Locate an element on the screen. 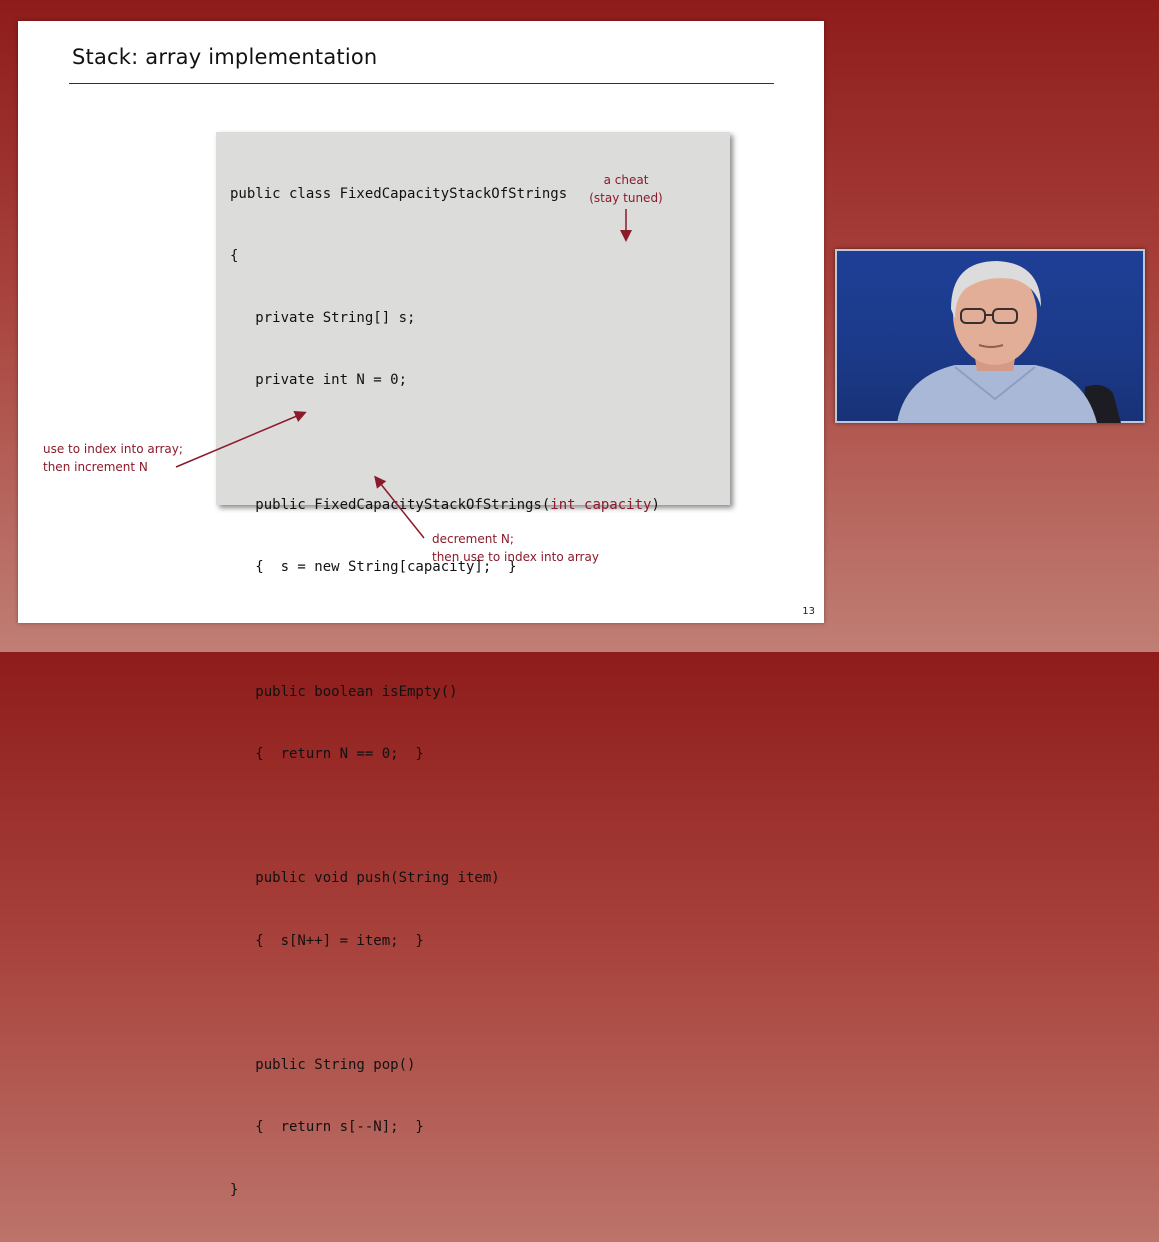 The image size is (1159, 1242). code-line: { is located at coordinates (234, 255).